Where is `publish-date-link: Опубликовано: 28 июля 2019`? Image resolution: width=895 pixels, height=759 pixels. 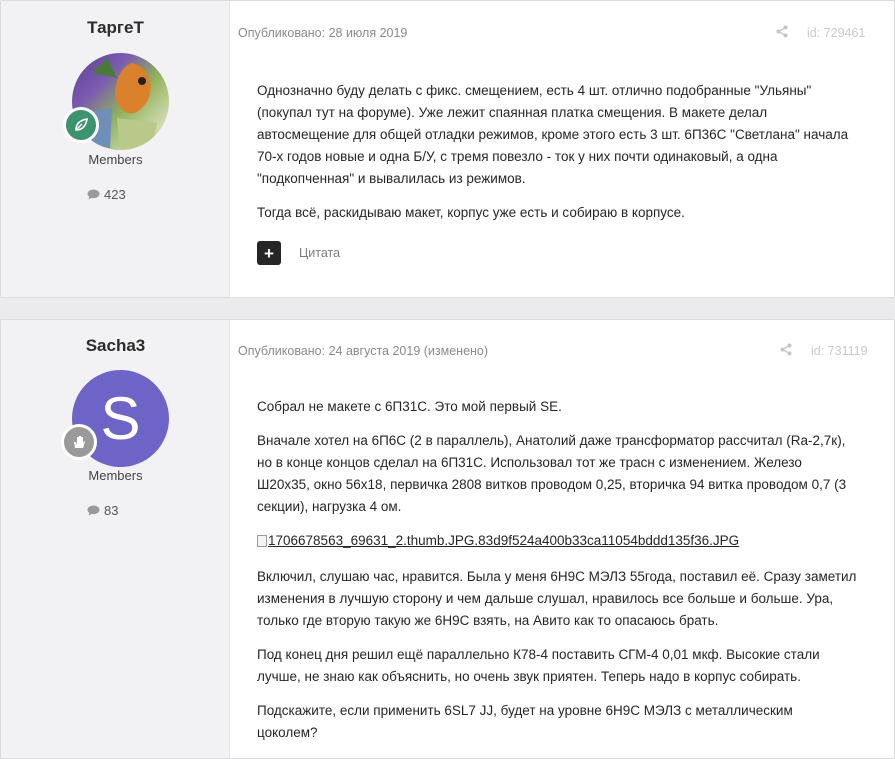 publish-date-link: Опубликовано: 28 июля 2019 is located at coordinates (322, 33).